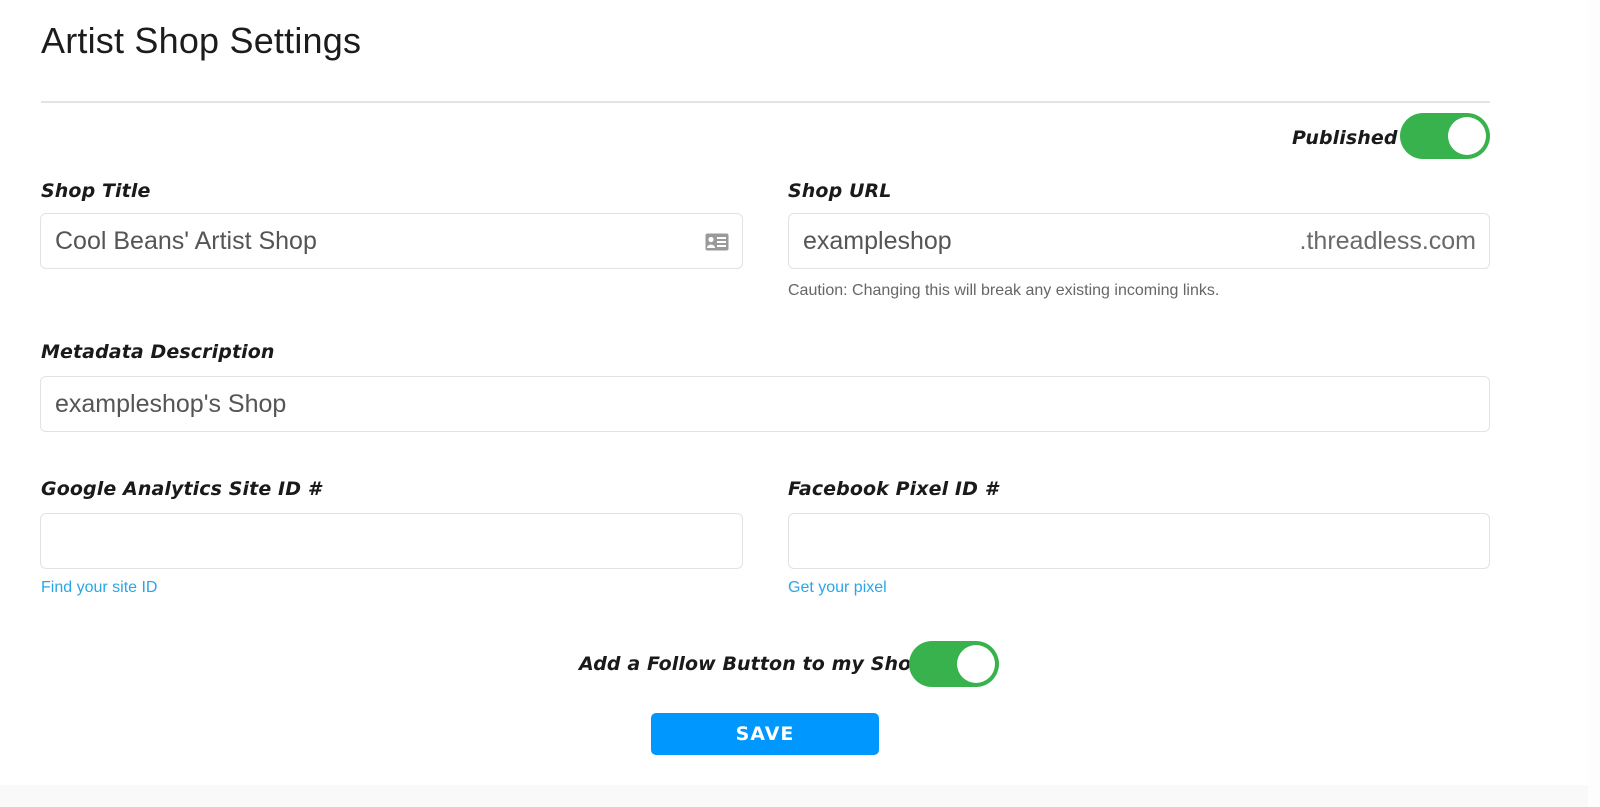 Image resolution: width=1600 pixels, height=807 pixels. Describe the element at coordinates (765, 734) in the screenshot. I see `save-button: SAVE` at that location.